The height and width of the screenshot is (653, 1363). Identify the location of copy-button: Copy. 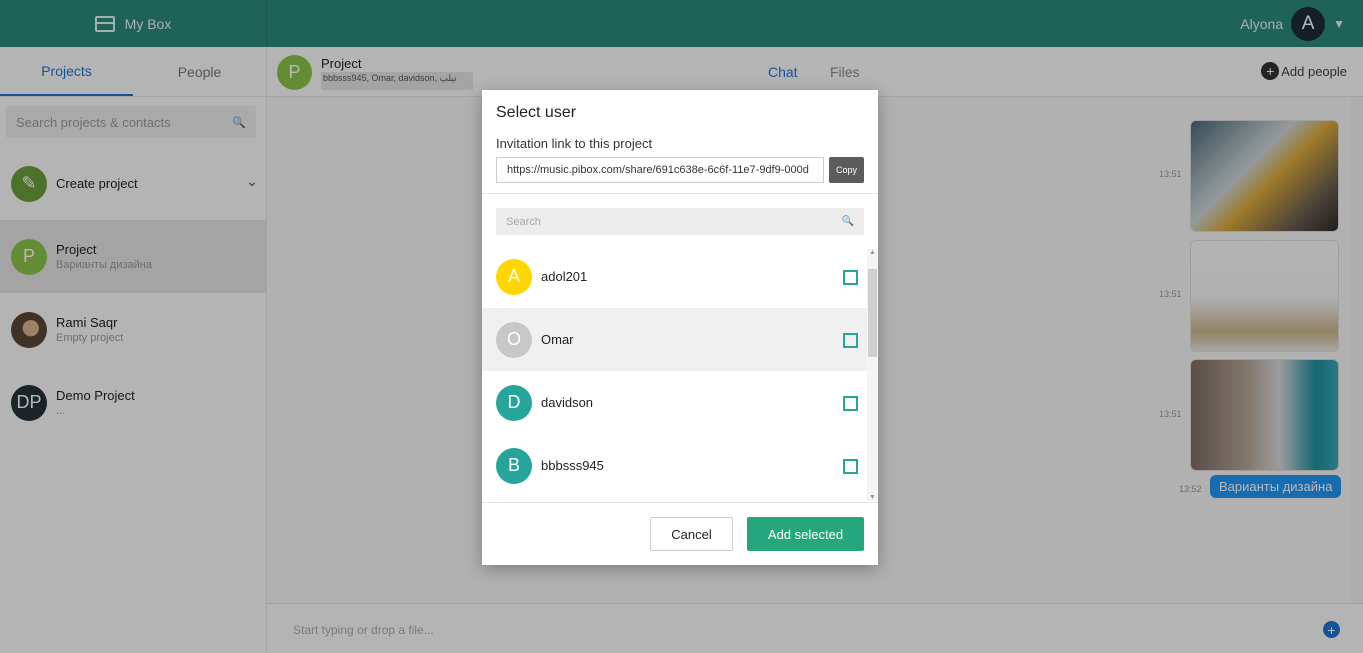
(846, 170).